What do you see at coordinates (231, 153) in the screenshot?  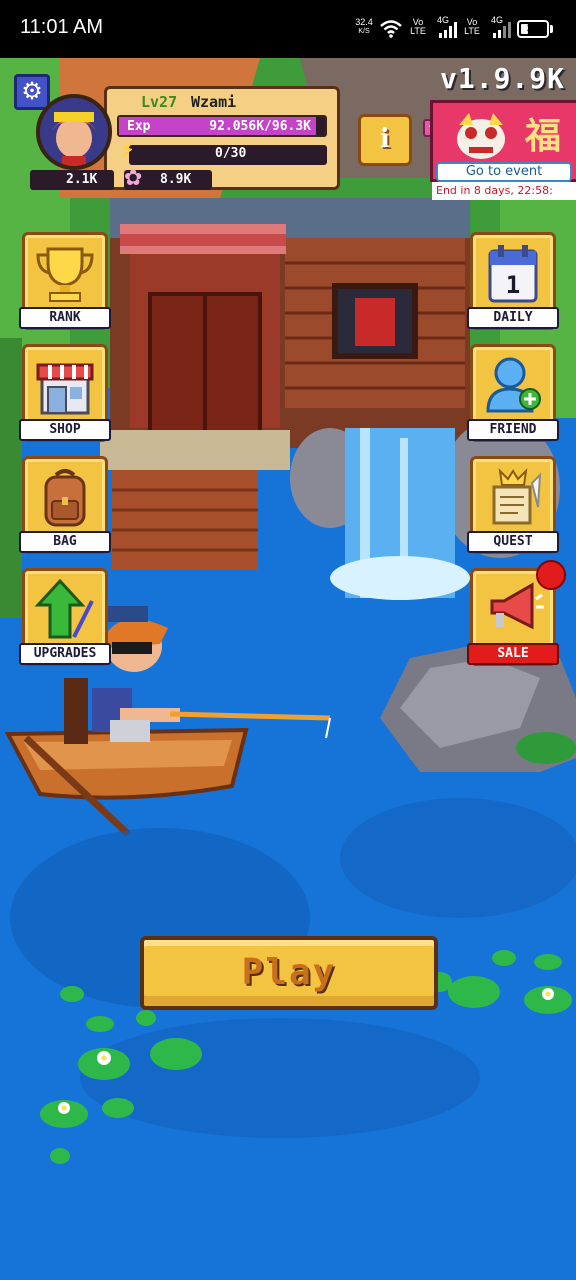 I see `energy-value: 0/30` at bounding box center [231, 153].